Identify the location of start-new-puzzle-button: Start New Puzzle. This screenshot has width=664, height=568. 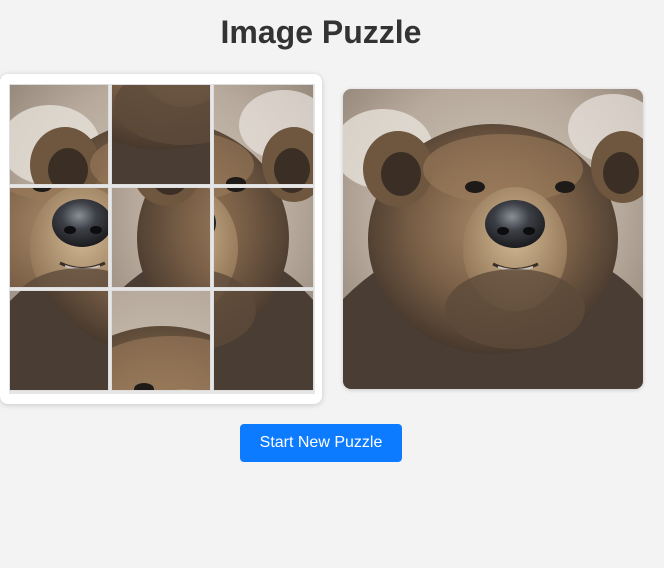
(321, 443).